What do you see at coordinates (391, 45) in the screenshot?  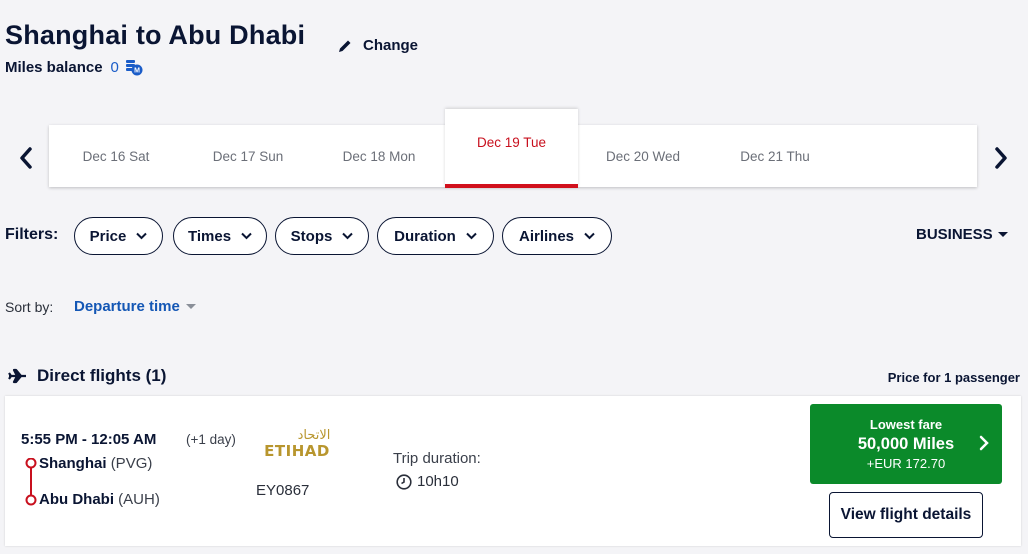 I see `change-label: Change` at bounding box center [391, 45].